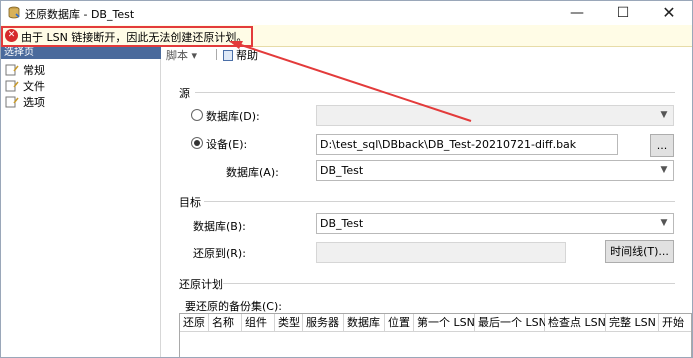 The height and width of the screenshot is (358, 693). Describe the element at coordinates (435, 92) in the screenshot. I see `source-divider` at that location.